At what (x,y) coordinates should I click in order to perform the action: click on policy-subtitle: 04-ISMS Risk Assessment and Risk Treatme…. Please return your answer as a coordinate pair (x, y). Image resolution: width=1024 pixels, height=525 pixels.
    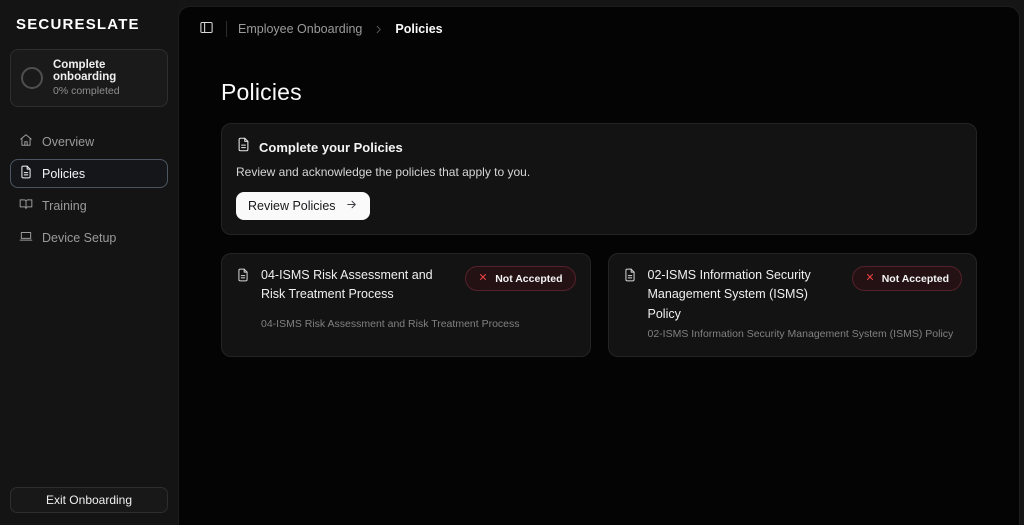
    Looking at the image, I should click on (390, 324).